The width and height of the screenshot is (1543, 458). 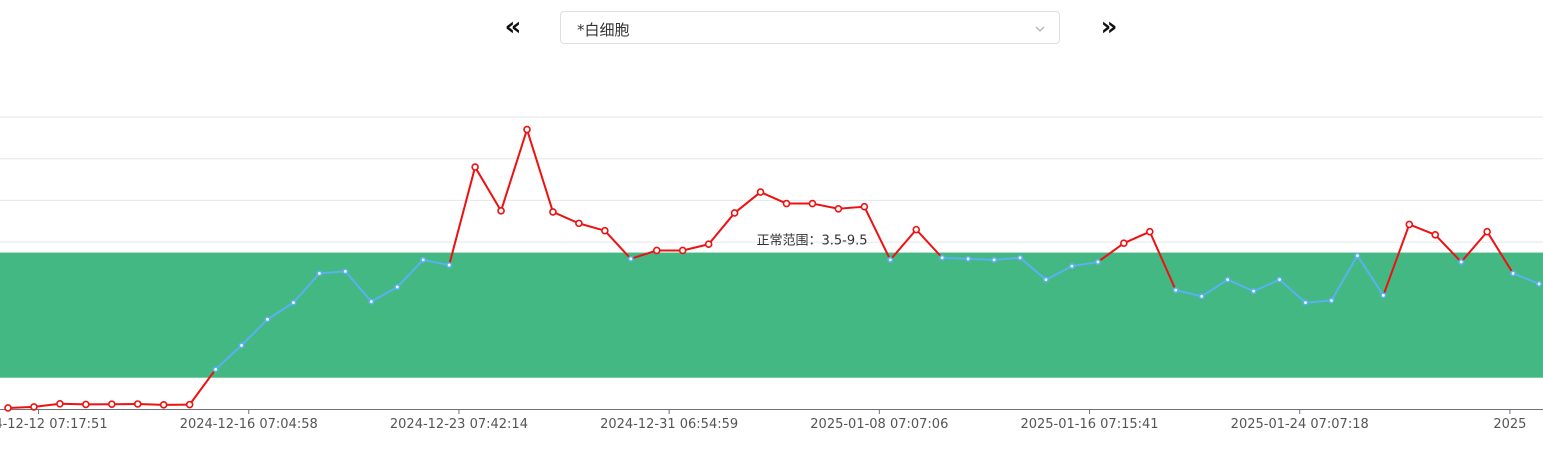 I want to click on x-tick-label: 2025-01-08 07:07:06, so click(x=879, y=424).